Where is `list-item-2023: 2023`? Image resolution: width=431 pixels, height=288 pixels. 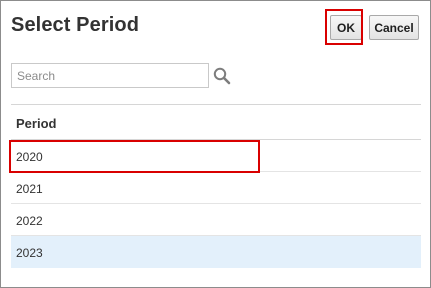 list-item-2023: 2023 is located at coordinates (216, 252).